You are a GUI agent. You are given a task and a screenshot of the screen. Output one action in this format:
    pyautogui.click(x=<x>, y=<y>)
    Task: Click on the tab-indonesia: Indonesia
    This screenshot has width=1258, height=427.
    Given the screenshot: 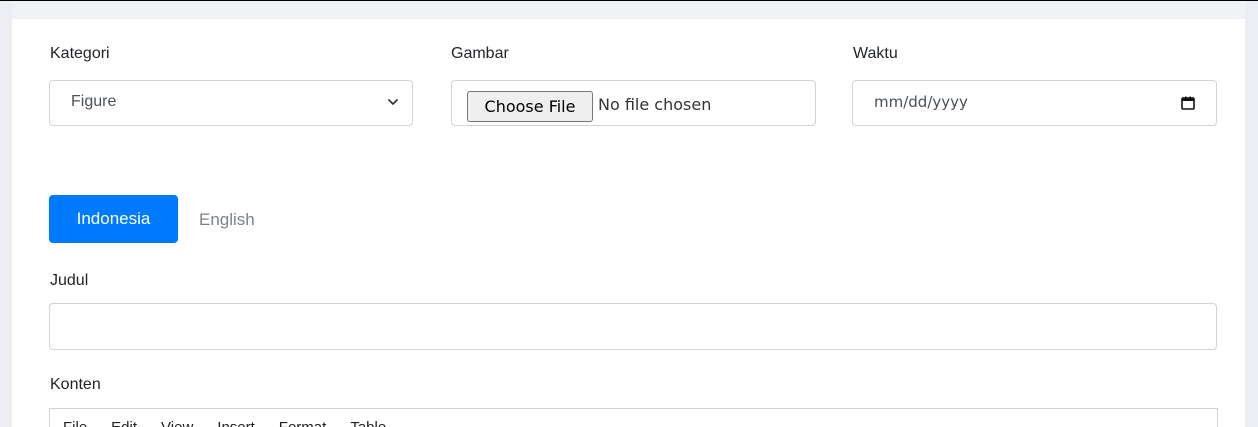 What is the action you would take?
    pyautogui.click(x=113, y=219)
    